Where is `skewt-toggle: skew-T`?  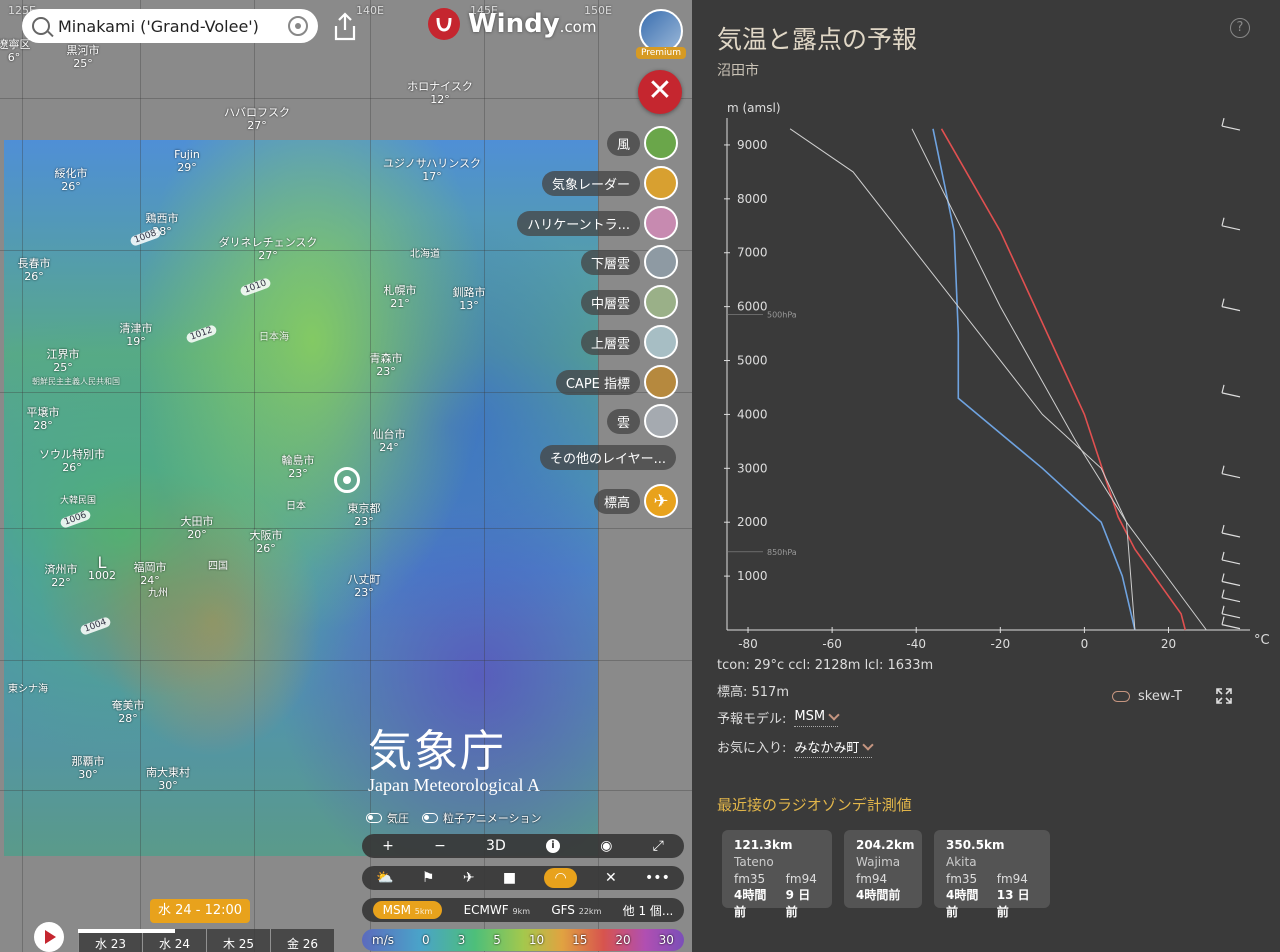
skewt-toggle: skew-T is located at coordinates (1147, 696).